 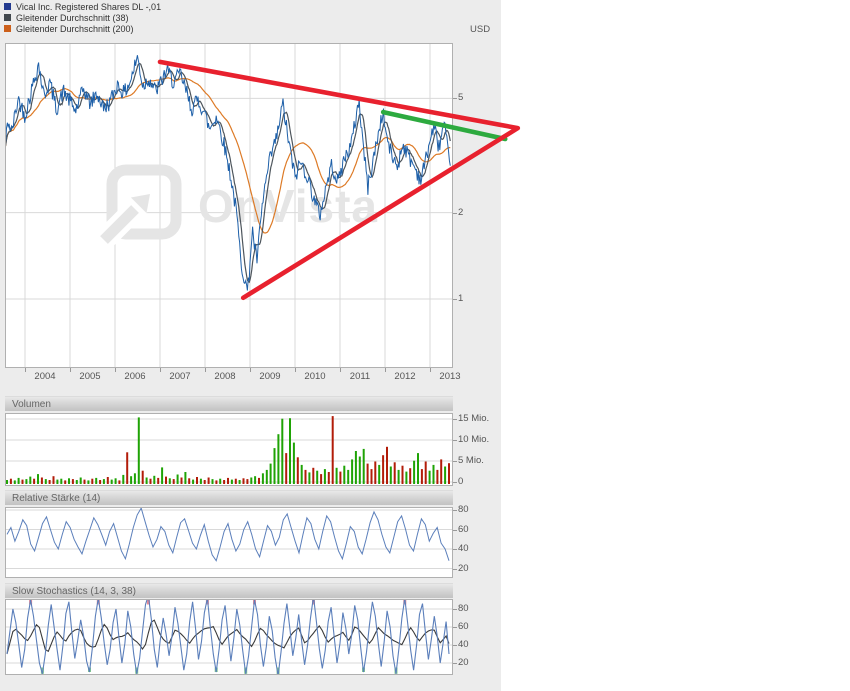 I want to click on currency-axis-label: USD, so click(x=480, y=29).